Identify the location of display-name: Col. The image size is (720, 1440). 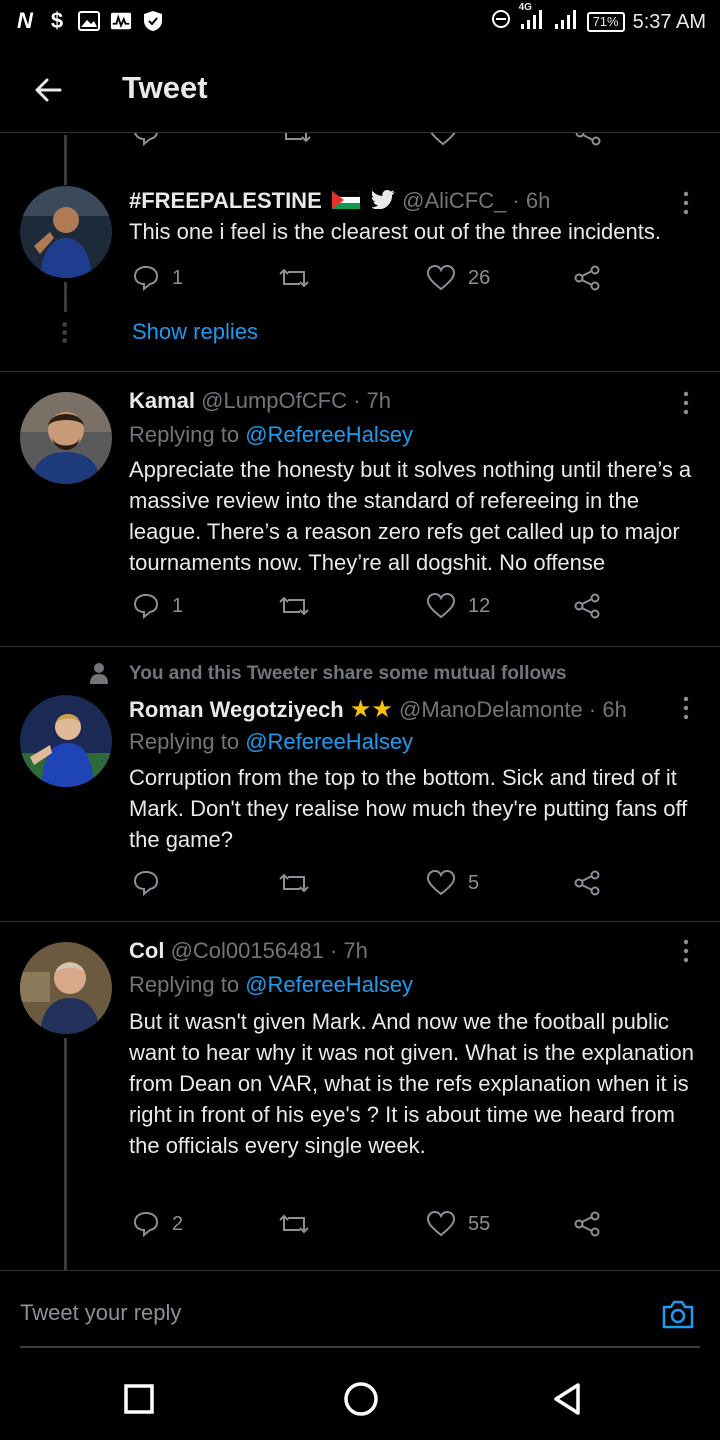
(146, 950).